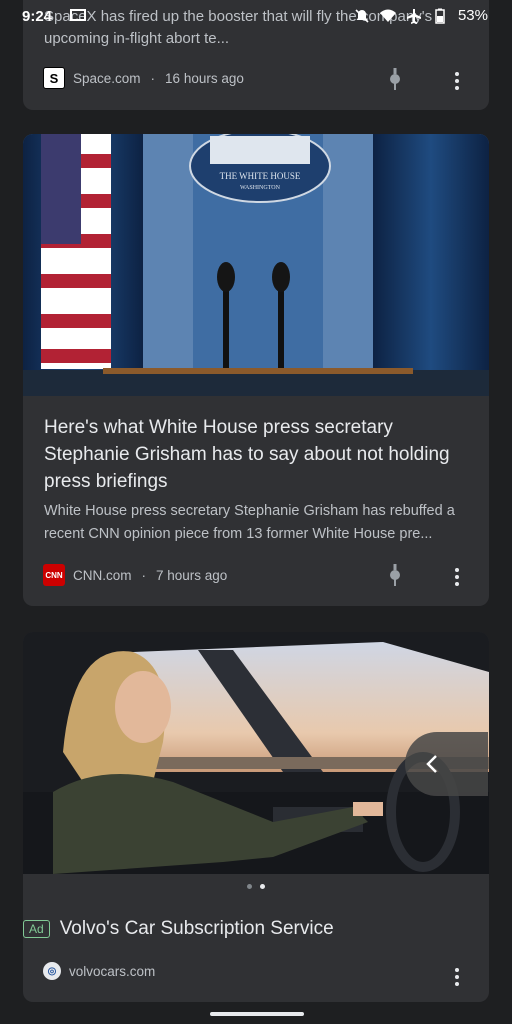 The image size is (512, 1024). I want to click on do-not-disturb-icon, so click(362, 15).